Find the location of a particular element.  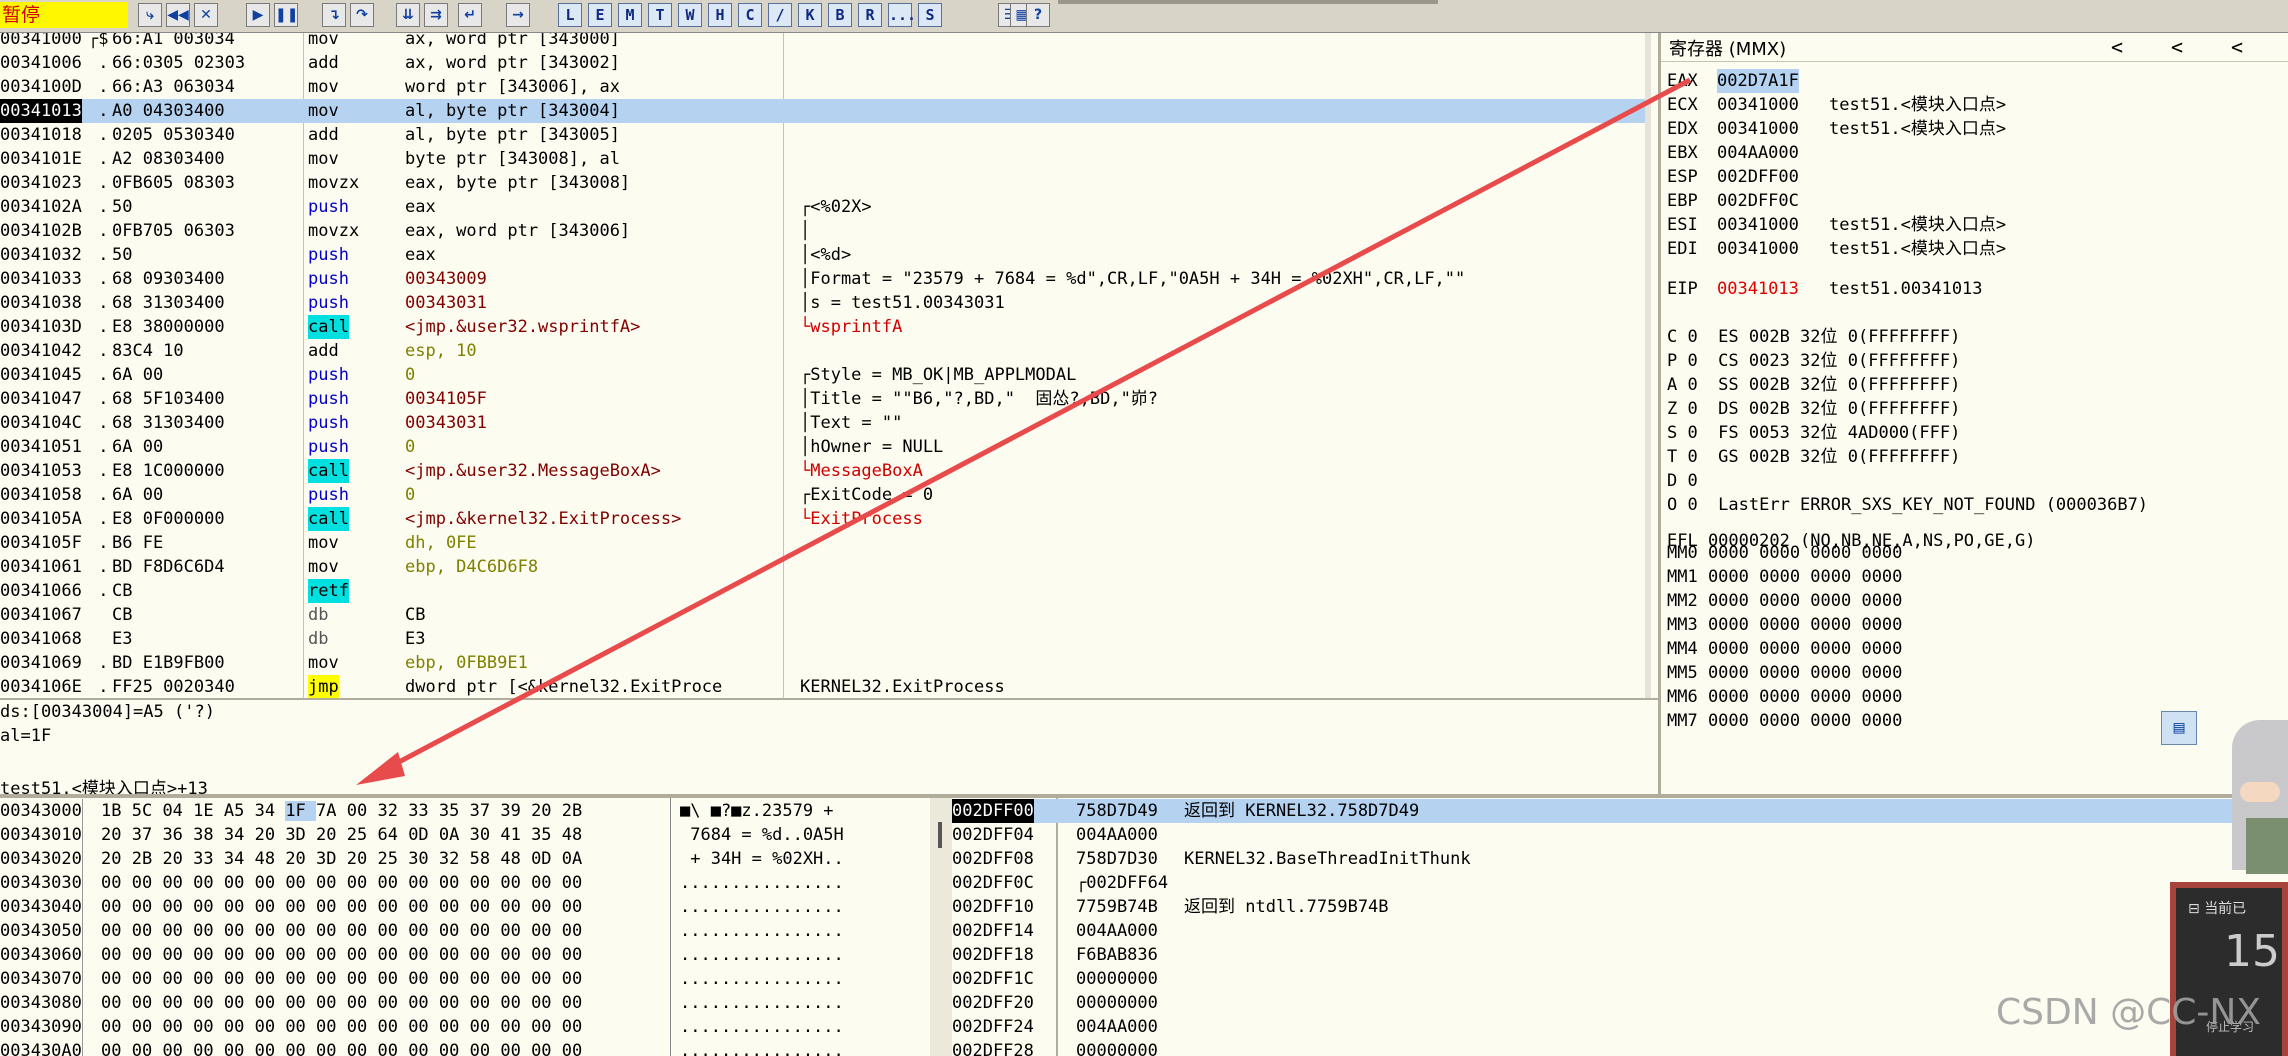

dump-byte: A5 is located at coordinates (239, 811).